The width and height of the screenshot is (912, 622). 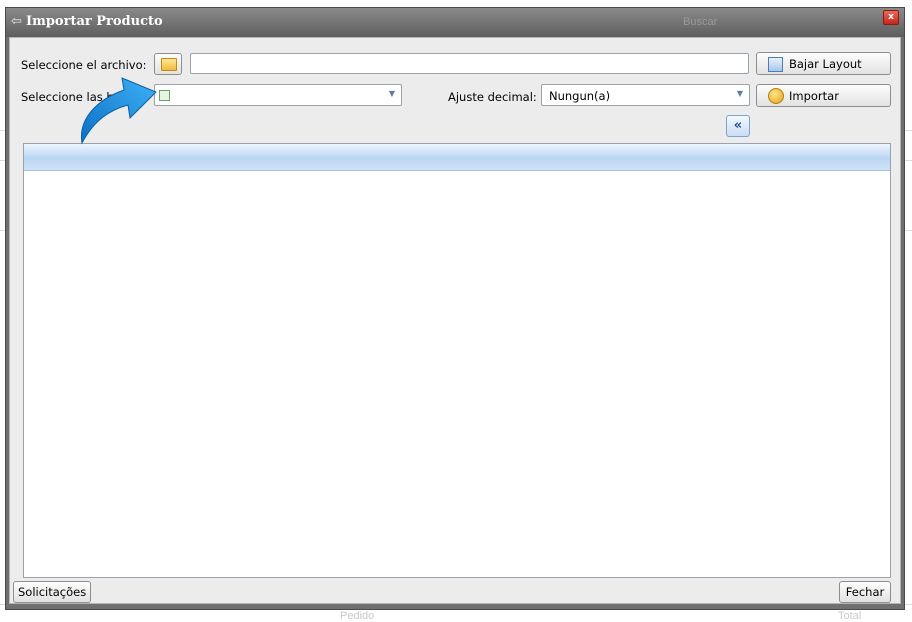 What do you see at coordinates (278, 95) in the screenshot?
I see `sheet-select: ▼` at bounding box center [278, 95].